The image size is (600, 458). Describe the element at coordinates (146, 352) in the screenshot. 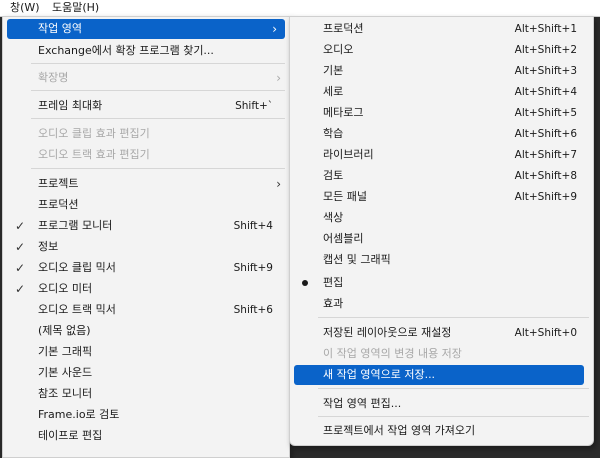

I see `menu-item-essential-graphics: 기본 그래픽` at that location.